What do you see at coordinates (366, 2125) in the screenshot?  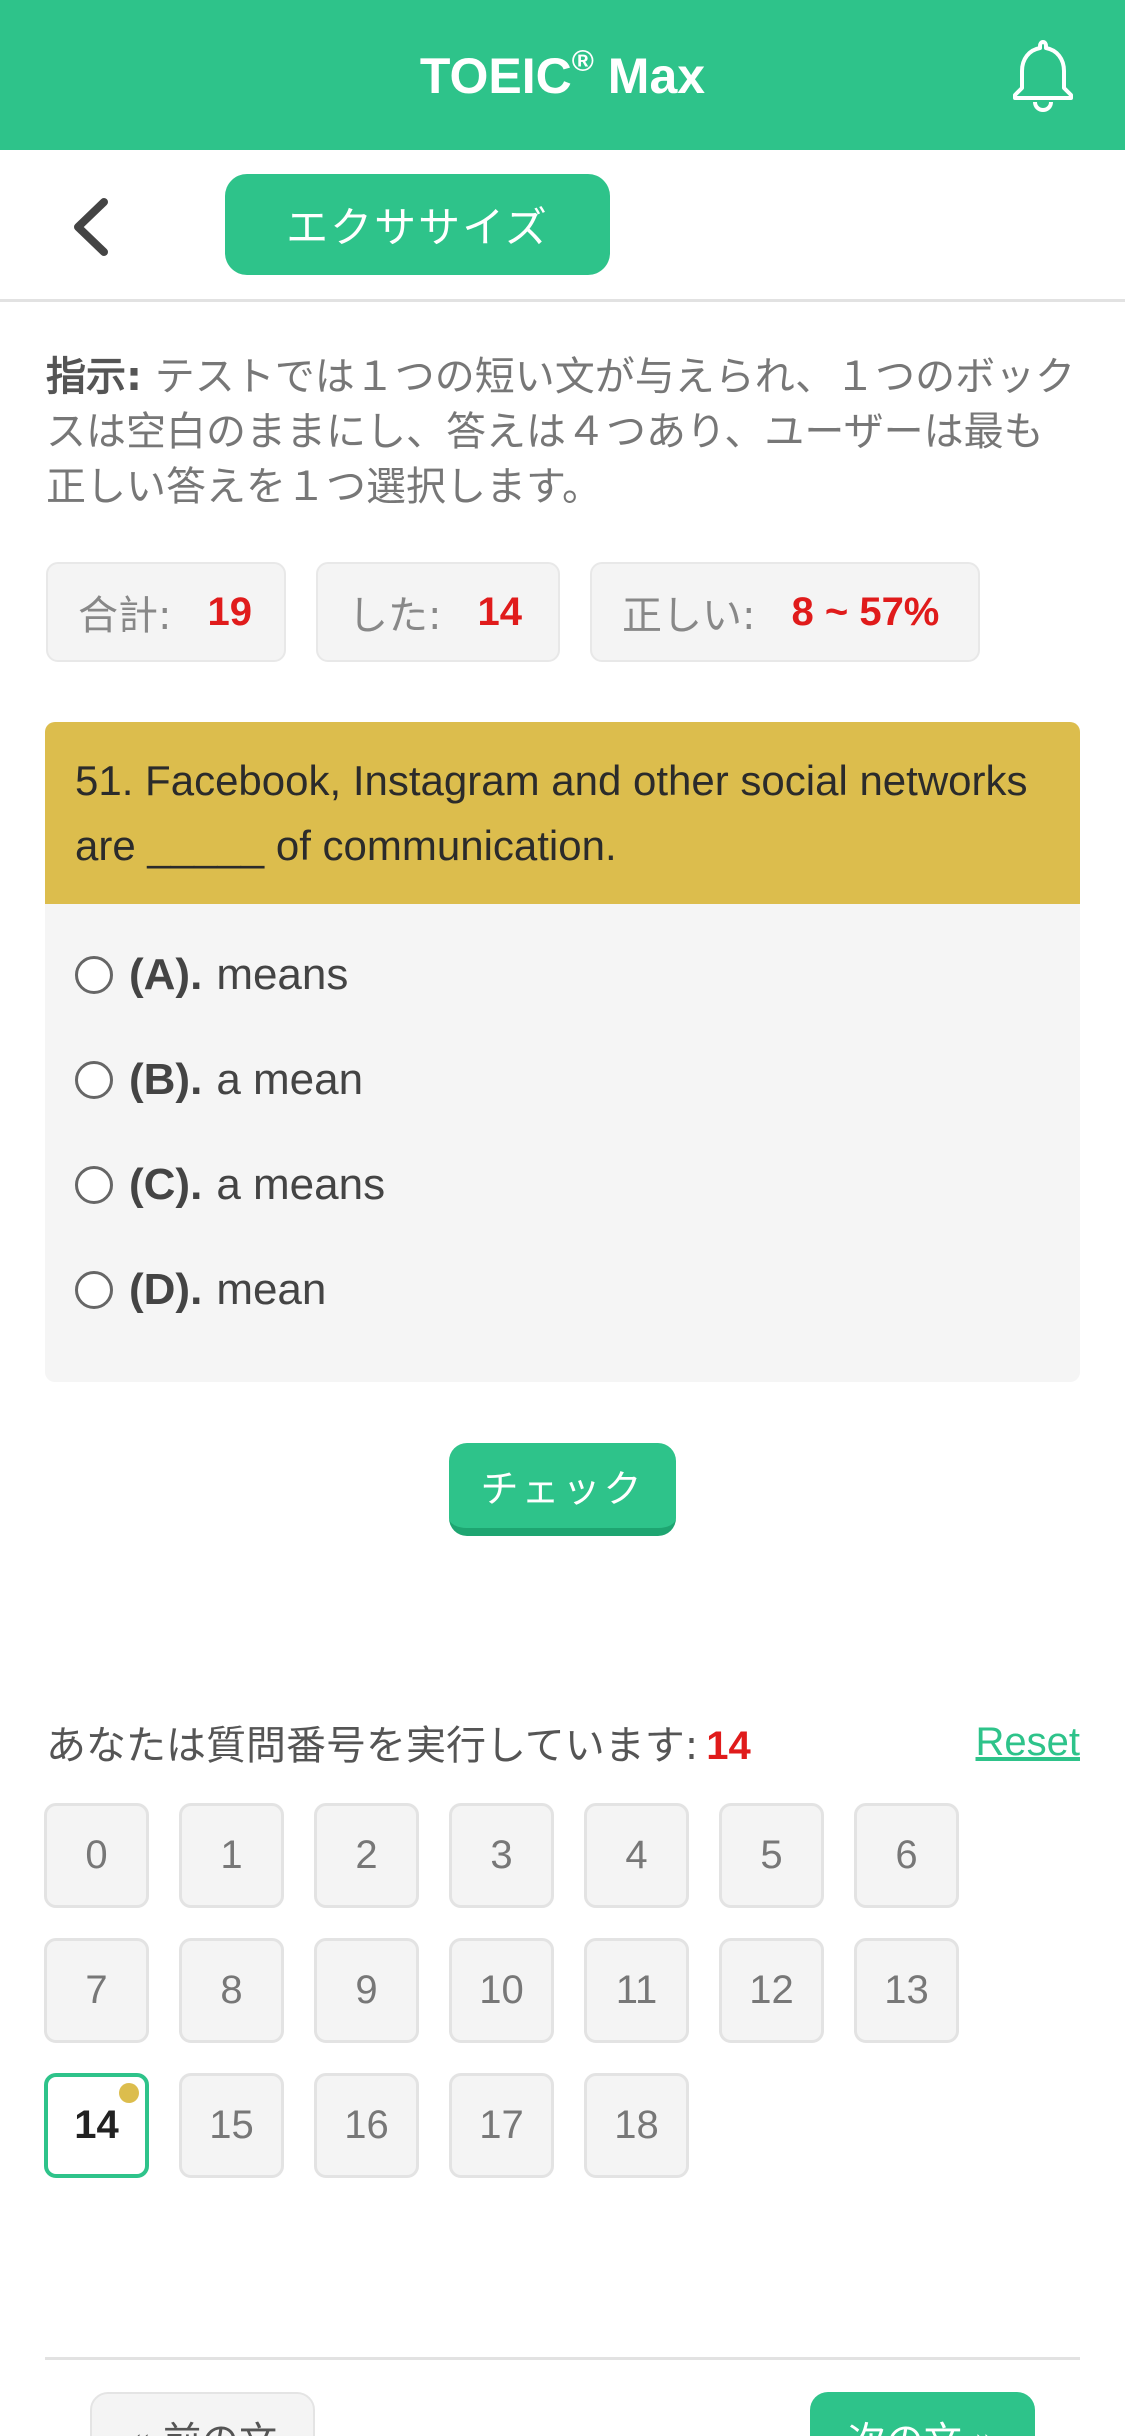 I see `question-number-16: 16` at bounding box center [366, 2125].